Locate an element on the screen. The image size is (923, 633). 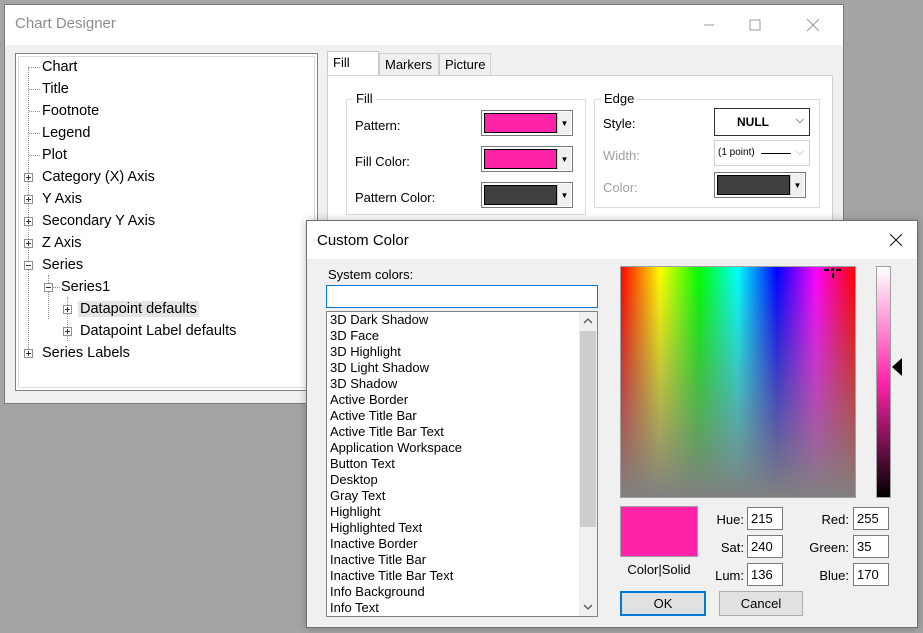
list-item: Application Workspace is located at coordinates (396, 448).